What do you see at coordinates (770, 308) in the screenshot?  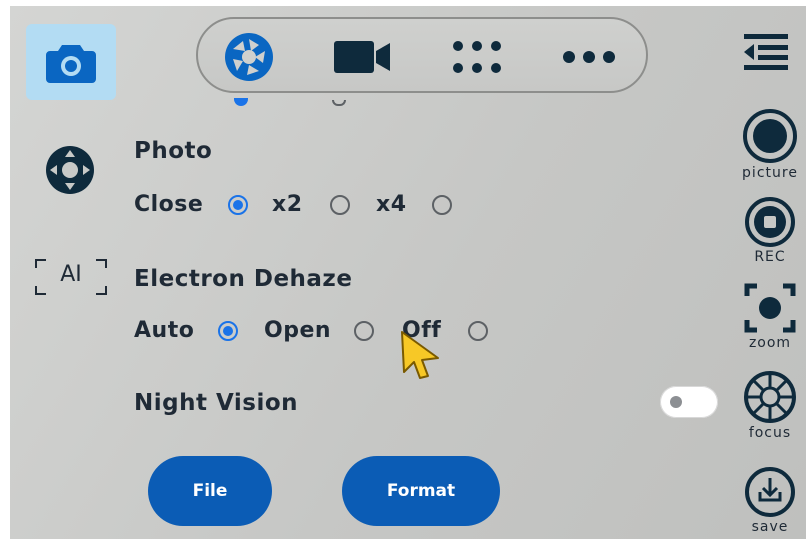 I see `zoom-focus-icon` at bounding box center [770, 308].